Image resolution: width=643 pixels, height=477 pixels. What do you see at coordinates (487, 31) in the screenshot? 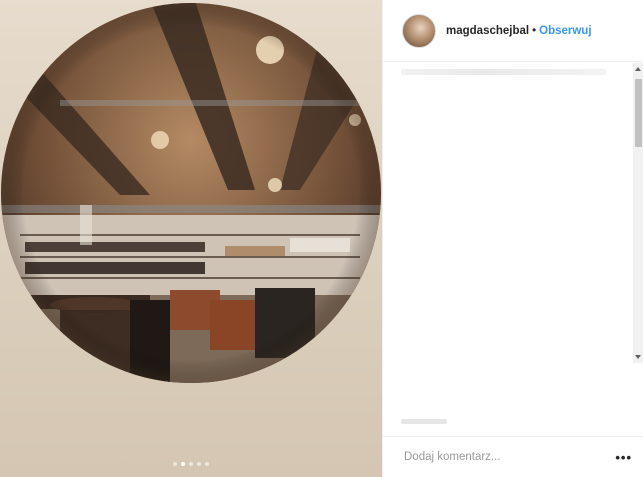
I see `username-link: magdaschejbal` at bounding box center [487, 31].